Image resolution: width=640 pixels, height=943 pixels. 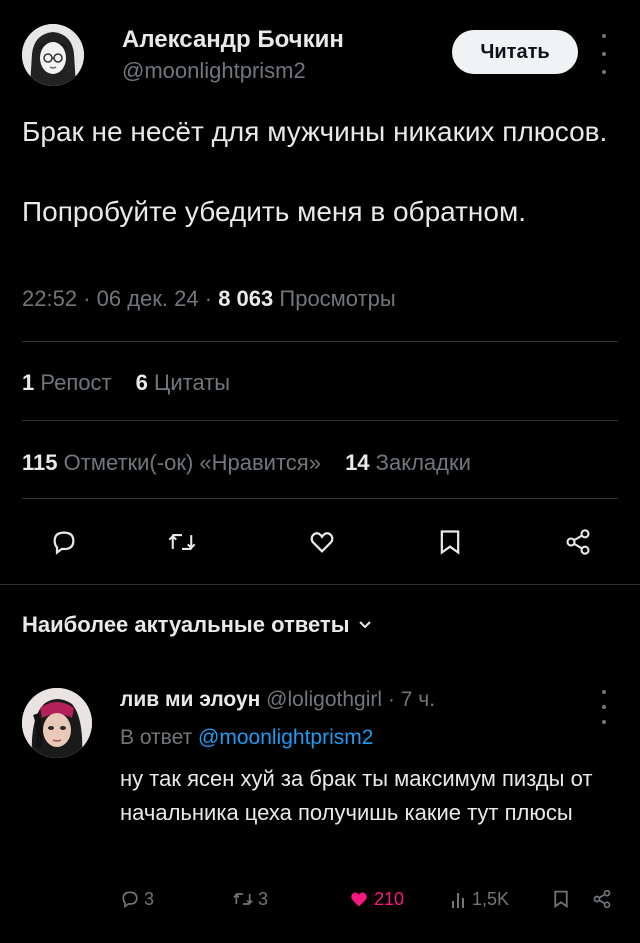 What do you see at coordinates (408, 462) in the screenshot?
I see `bookmarks-stat: 14 Закладки` at bounding box center [408, 462].